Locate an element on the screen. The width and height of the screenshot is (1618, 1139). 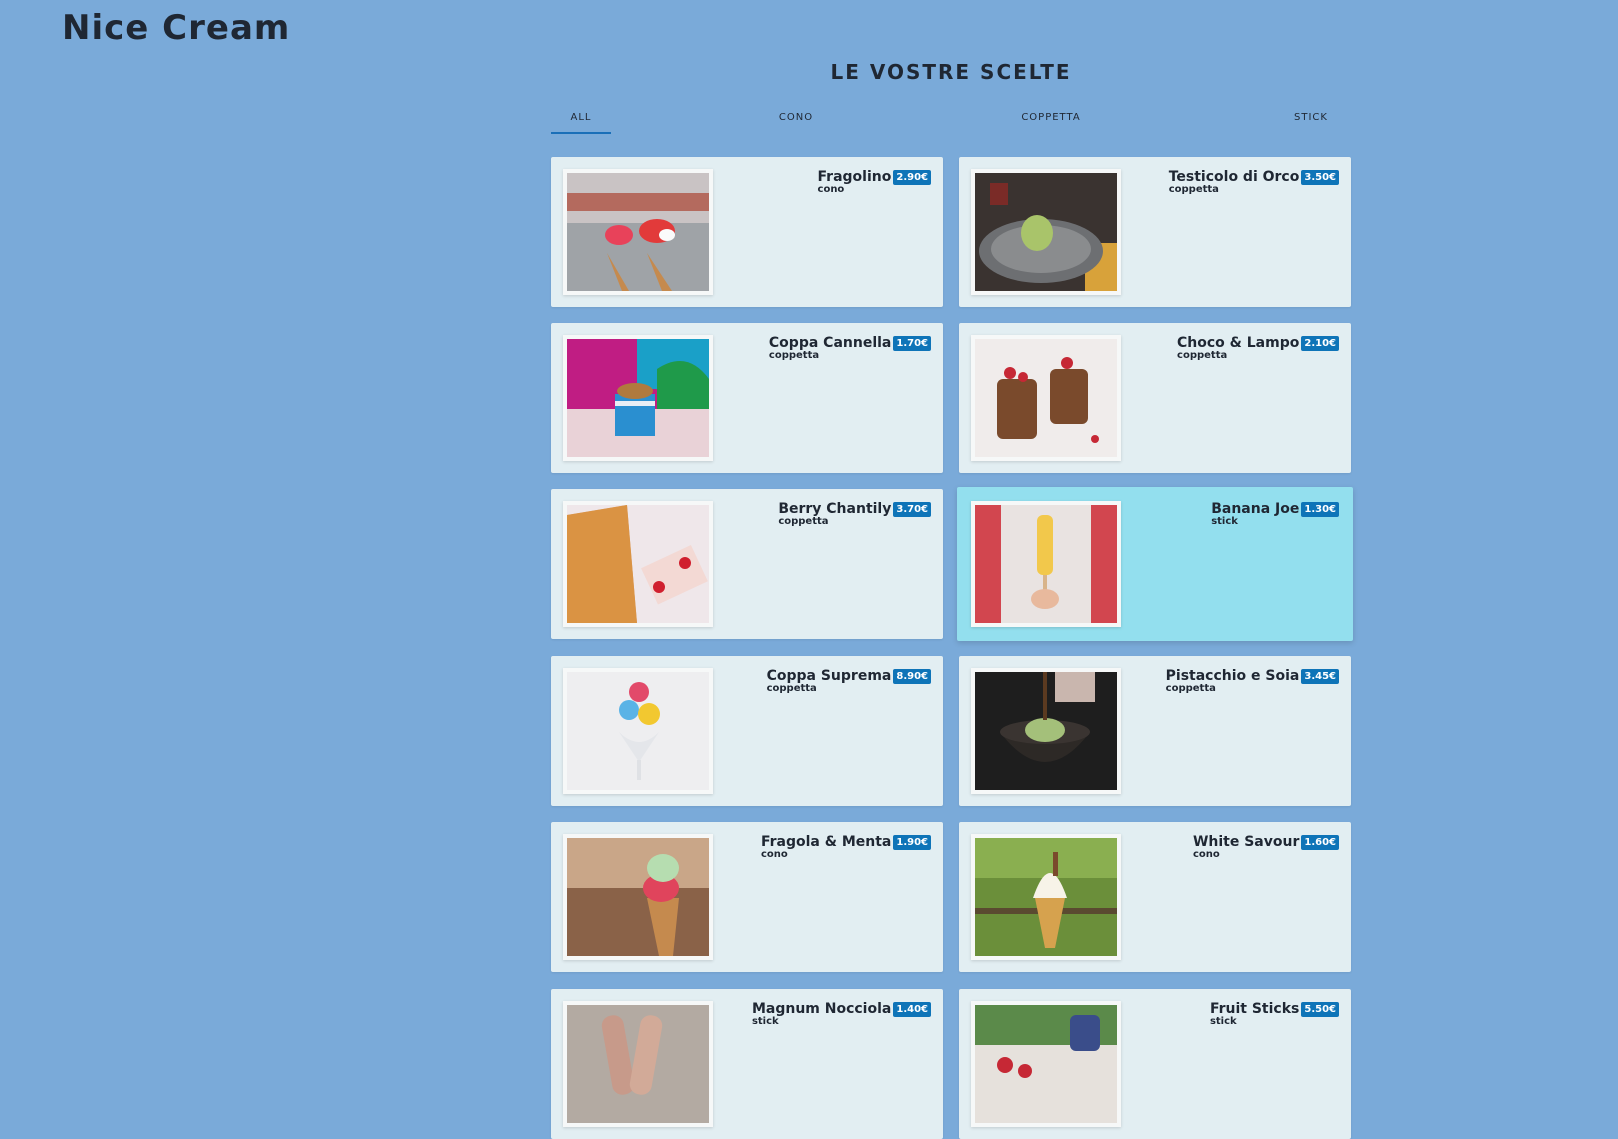
tab-stick: STICK is located at coordinates (1311, 118).